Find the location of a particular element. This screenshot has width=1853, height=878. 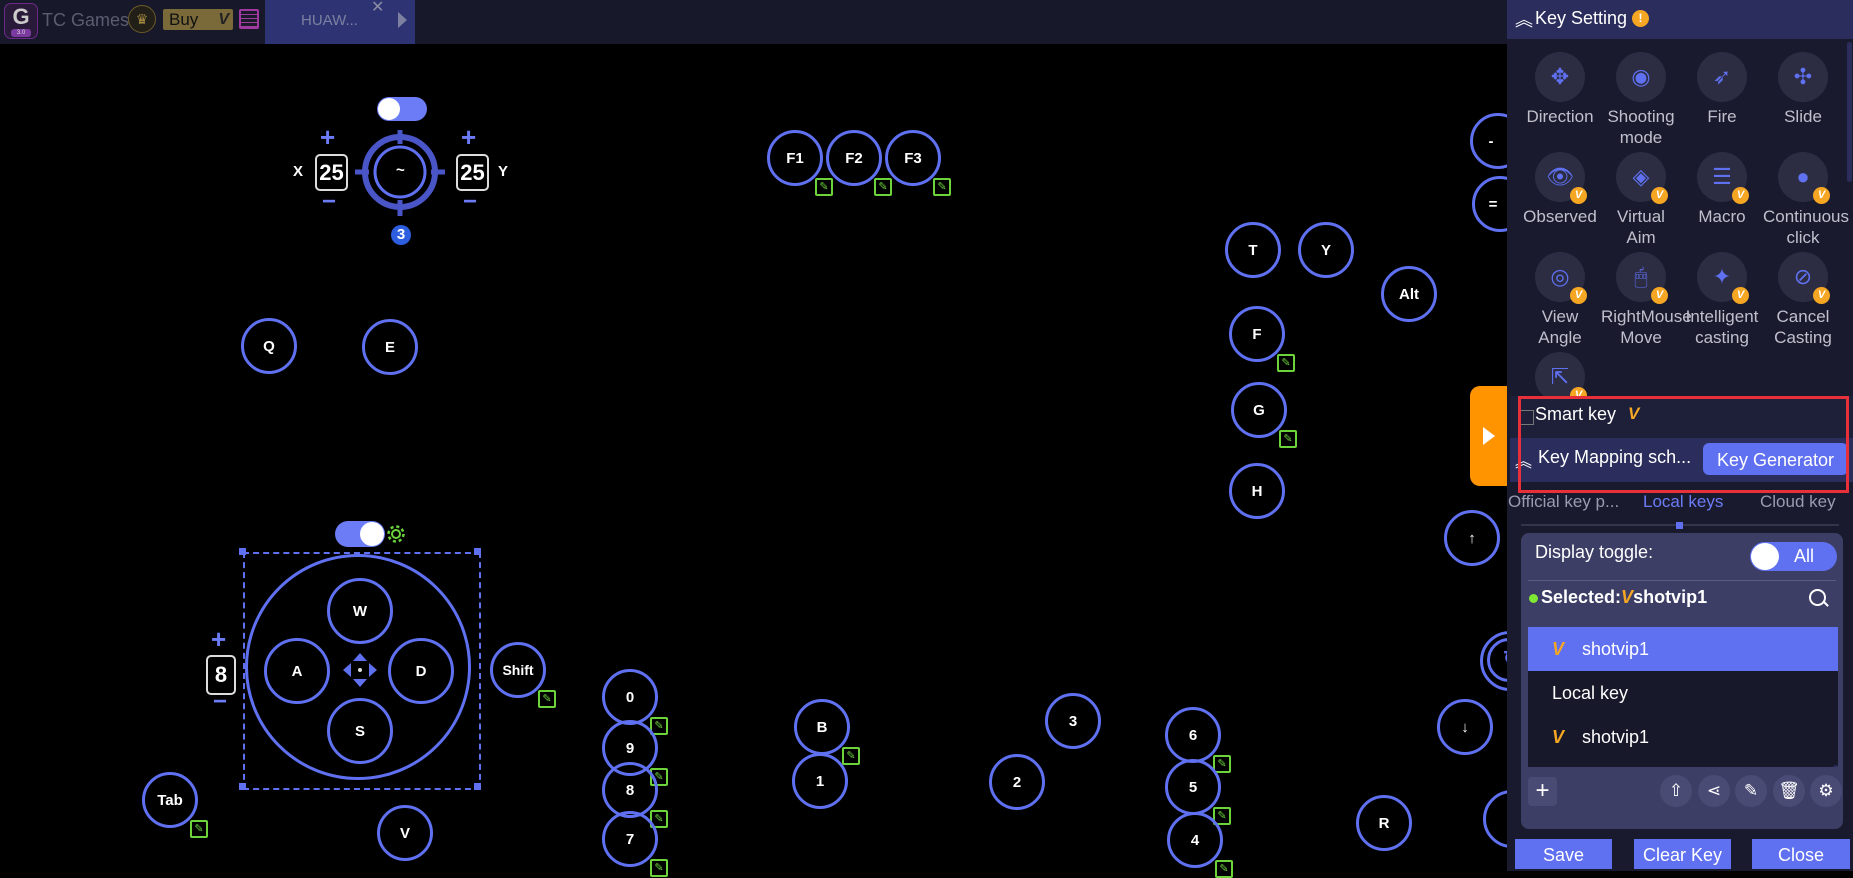

key-17: V is located at coordinates (405, 833).